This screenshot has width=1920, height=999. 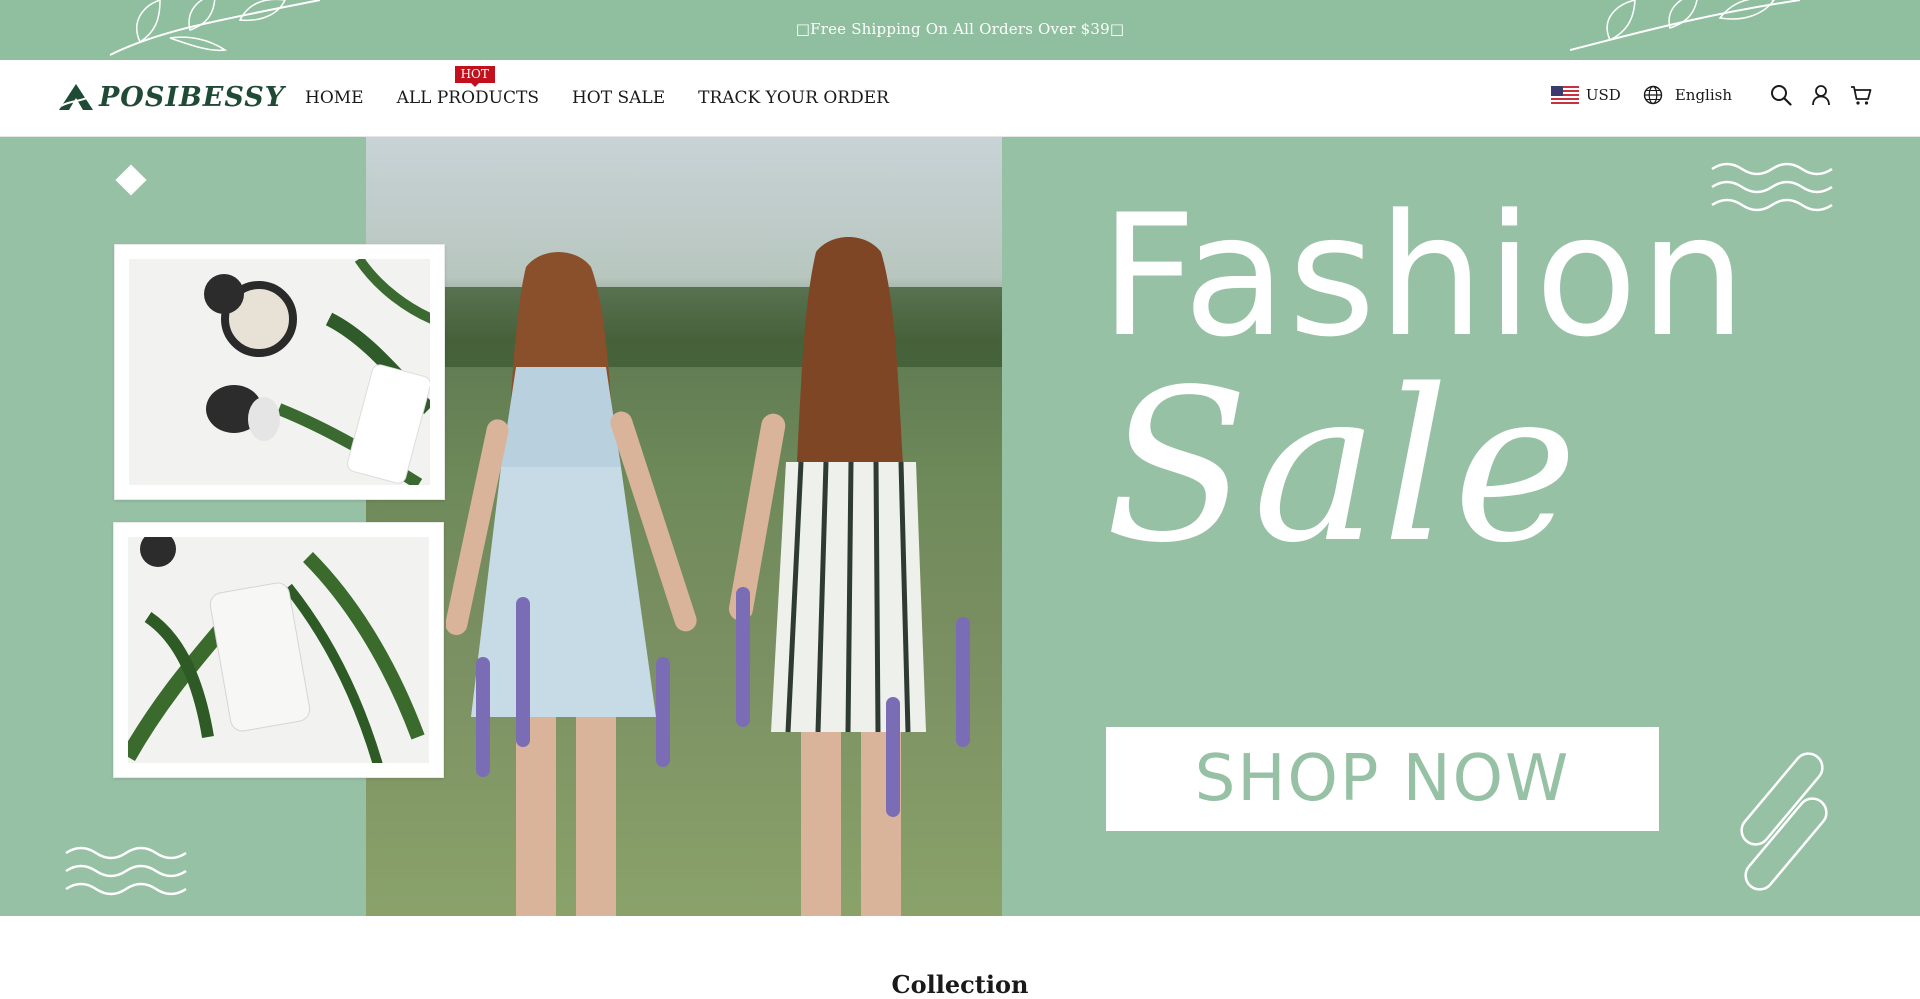 I want to click on logo-mark-icon, so click(x=76, y=97).